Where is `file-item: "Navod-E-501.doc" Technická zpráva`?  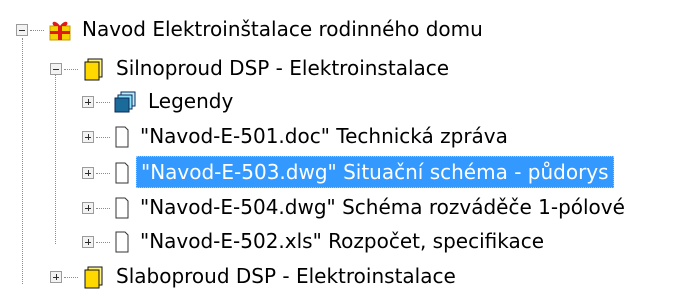 file-item: "Navod-E-501.doc" Technická zpráva is located at coordinates (297, 137).